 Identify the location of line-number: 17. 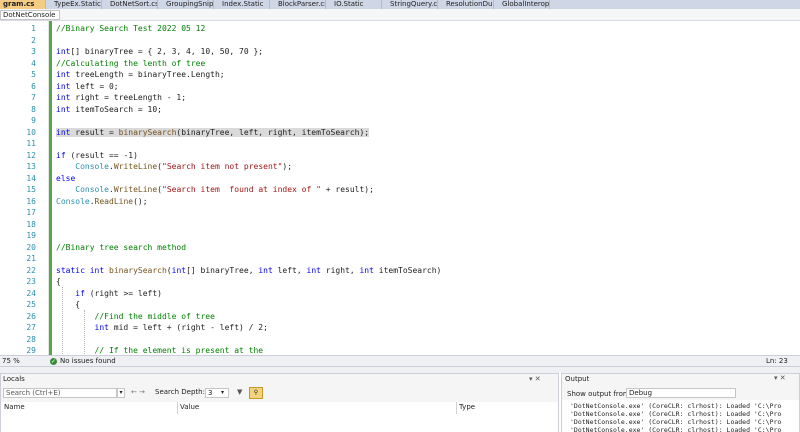
(31, 212).